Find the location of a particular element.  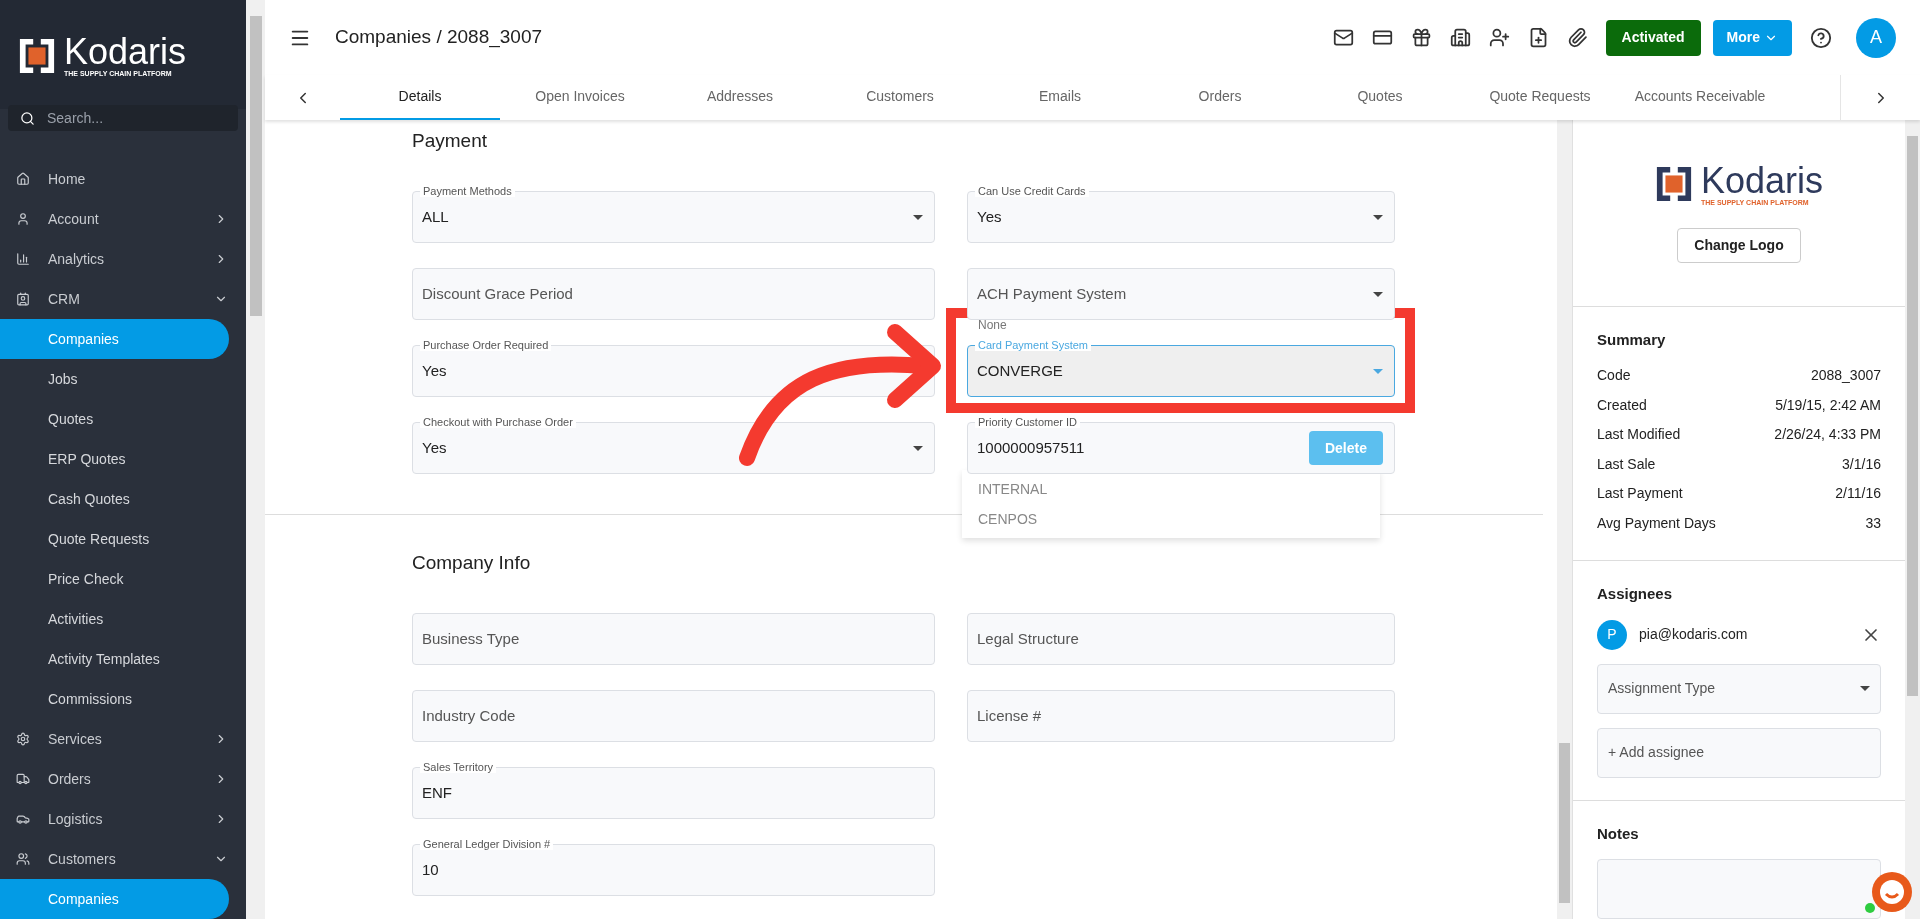

people-icon is located at coordinates (23, 859).